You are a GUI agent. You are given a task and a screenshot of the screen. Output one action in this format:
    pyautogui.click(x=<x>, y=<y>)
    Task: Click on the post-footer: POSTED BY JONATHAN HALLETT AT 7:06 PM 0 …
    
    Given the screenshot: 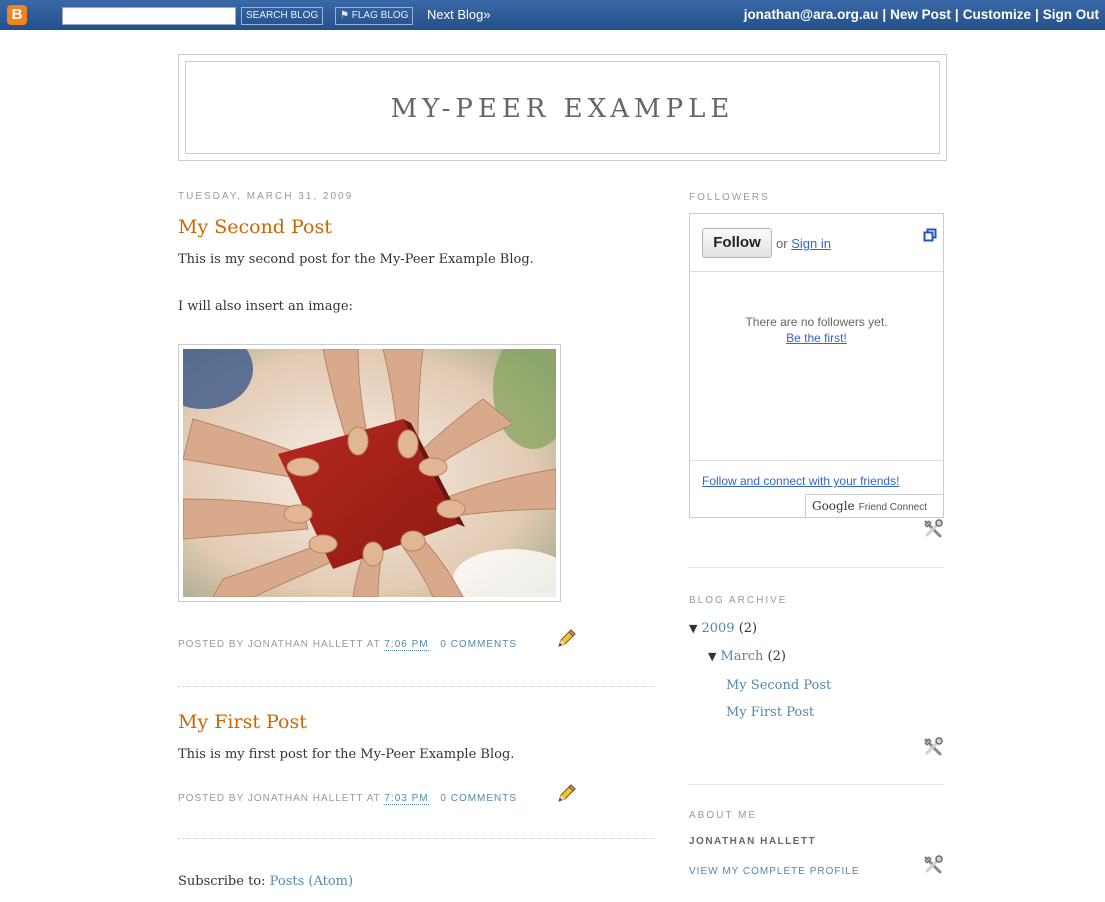 What is the action you would take?
    pyautogui.click(x=347, y=645)
    